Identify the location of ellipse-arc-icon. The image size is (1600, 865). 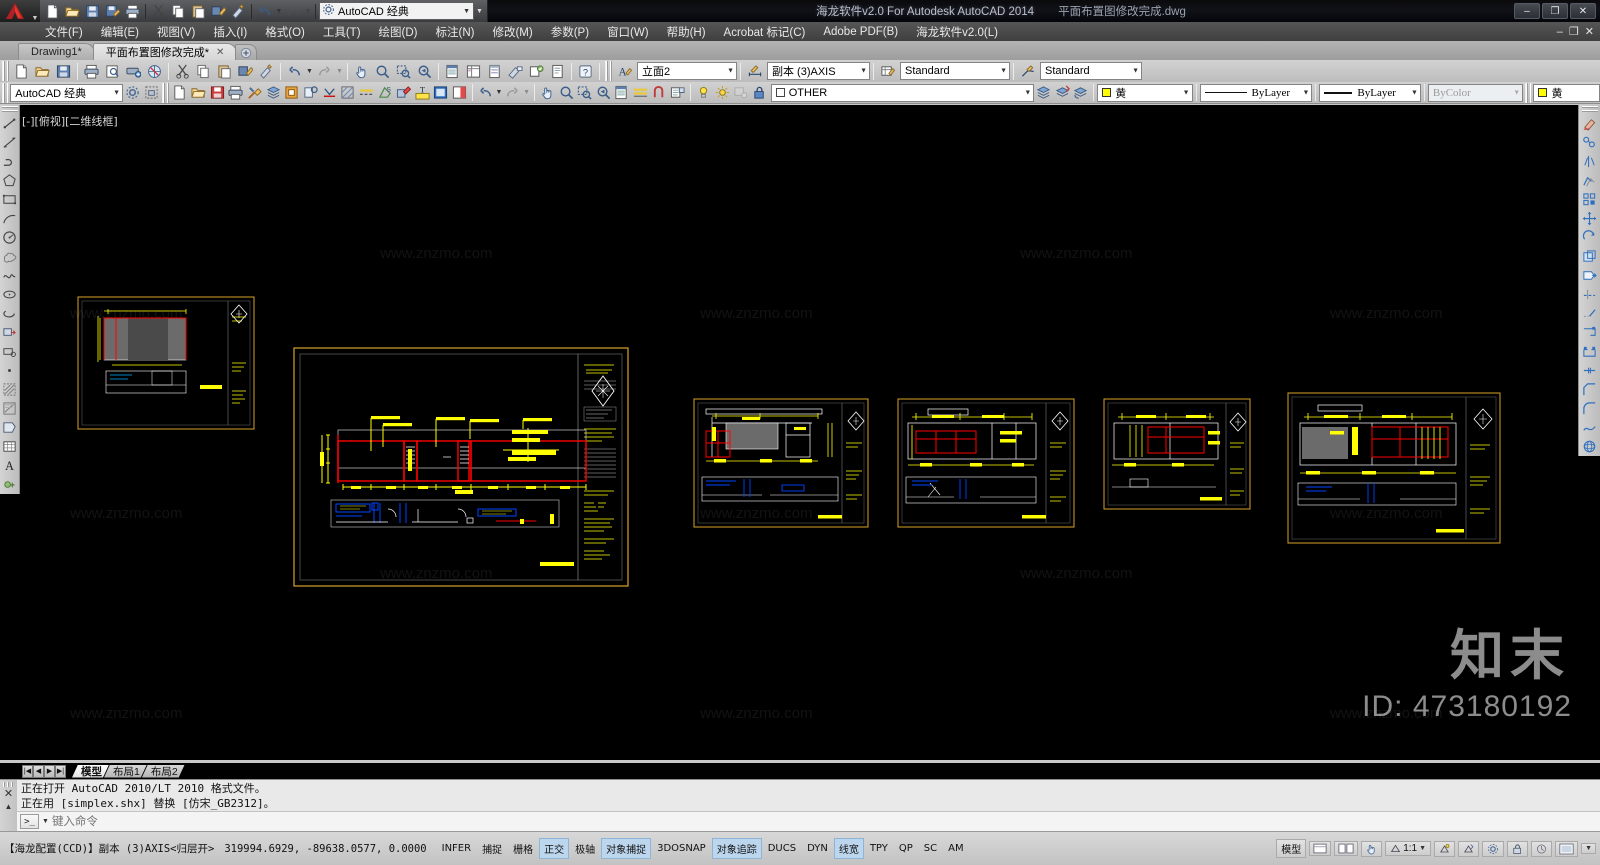
(10, 313).